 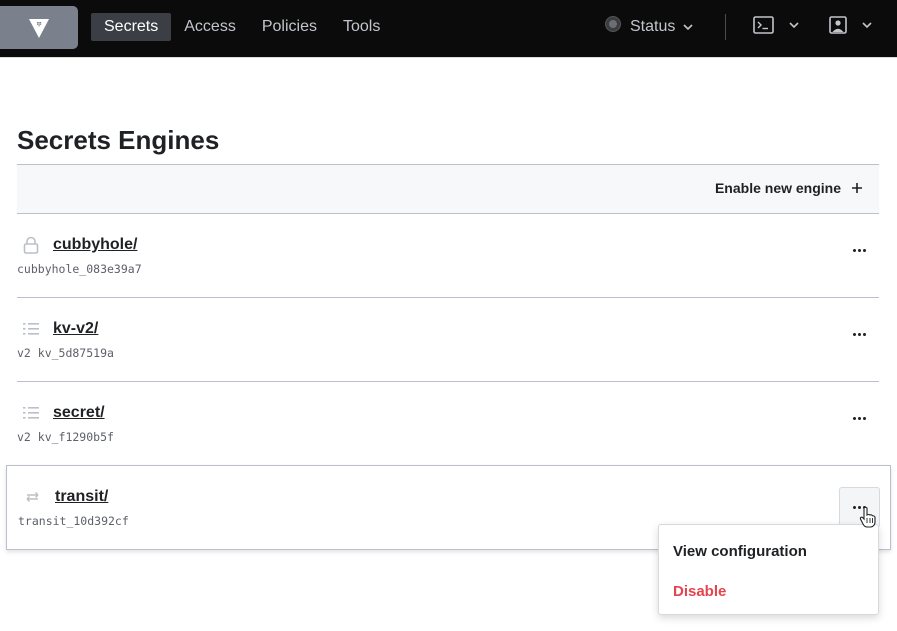 I want to click on page-title: Secrets Engines, so click(x=118, y=140).